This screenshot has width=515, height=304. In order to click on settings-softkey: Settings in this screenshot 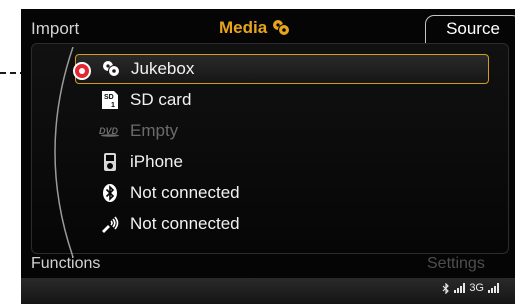, I will do `click(456, 263)`.